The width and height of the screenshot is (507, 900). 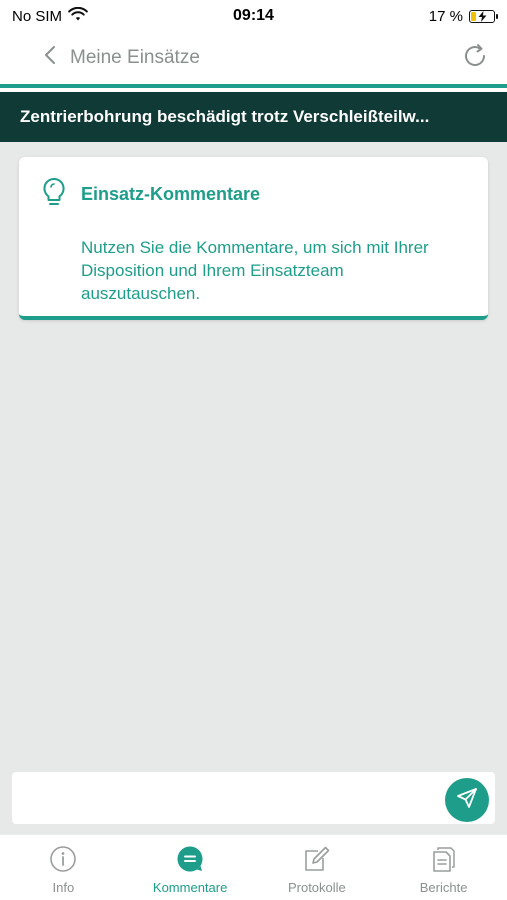 I want to click on refresh-button, so click(x=475, y=58).